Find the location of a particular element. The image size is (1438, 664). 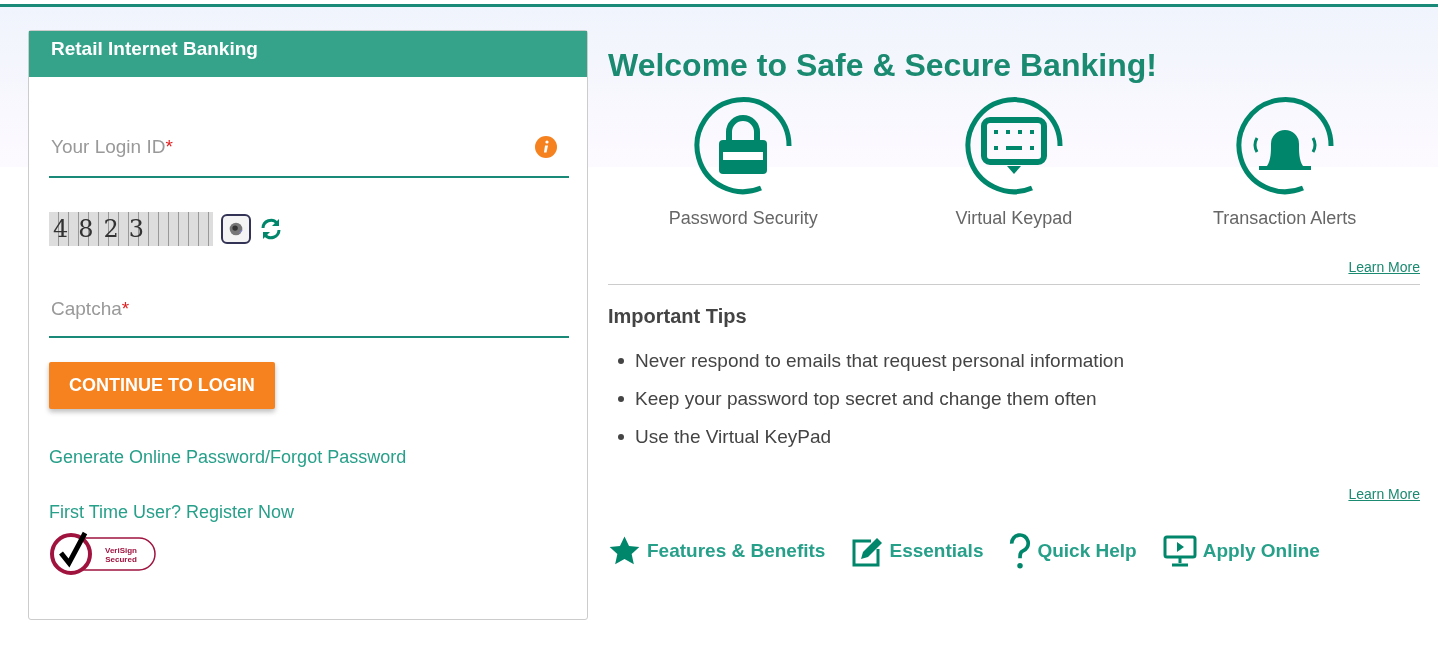

refresh-icon is located at coordinates (271, 229).